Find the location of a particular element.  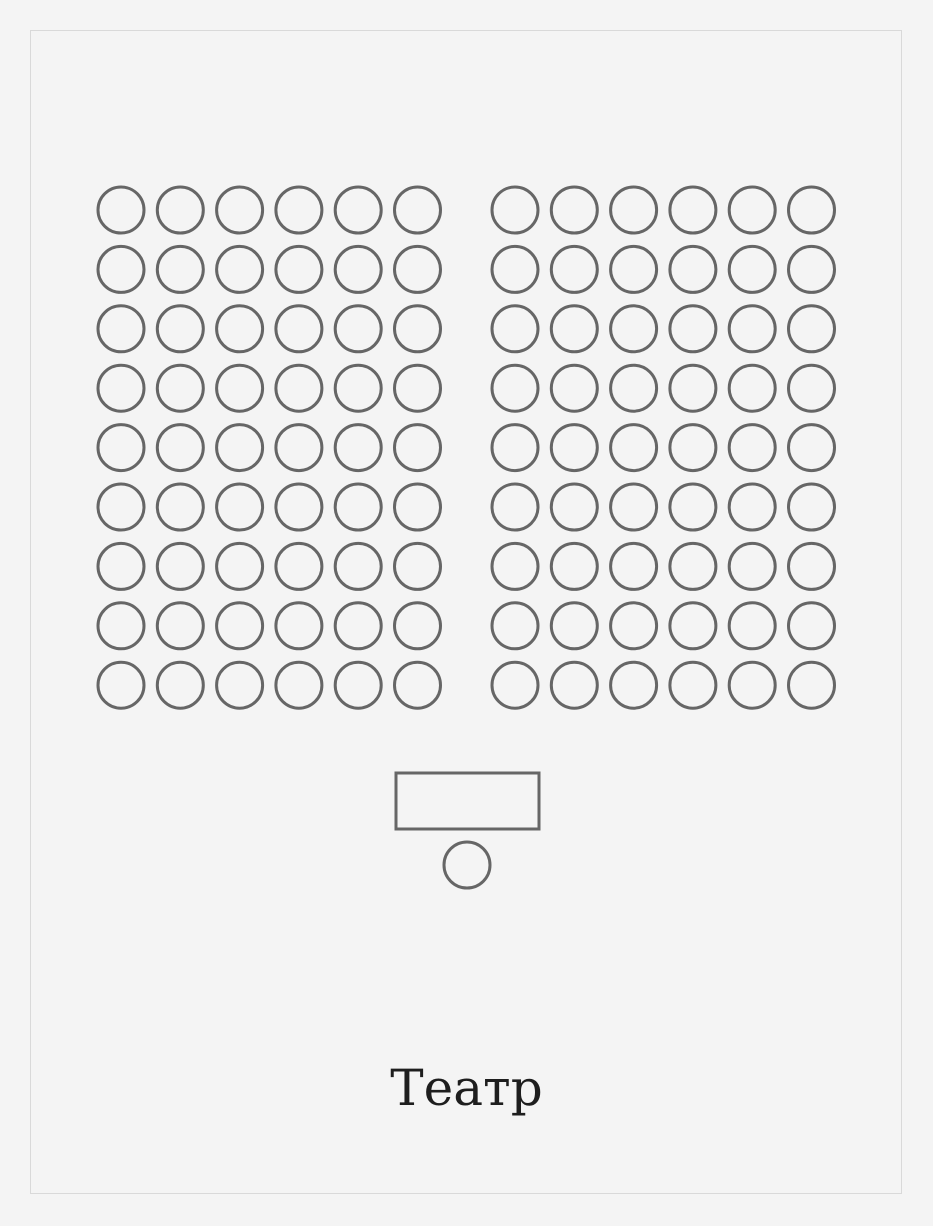

layout-title: Театр is located at coordinates (466, 1088).